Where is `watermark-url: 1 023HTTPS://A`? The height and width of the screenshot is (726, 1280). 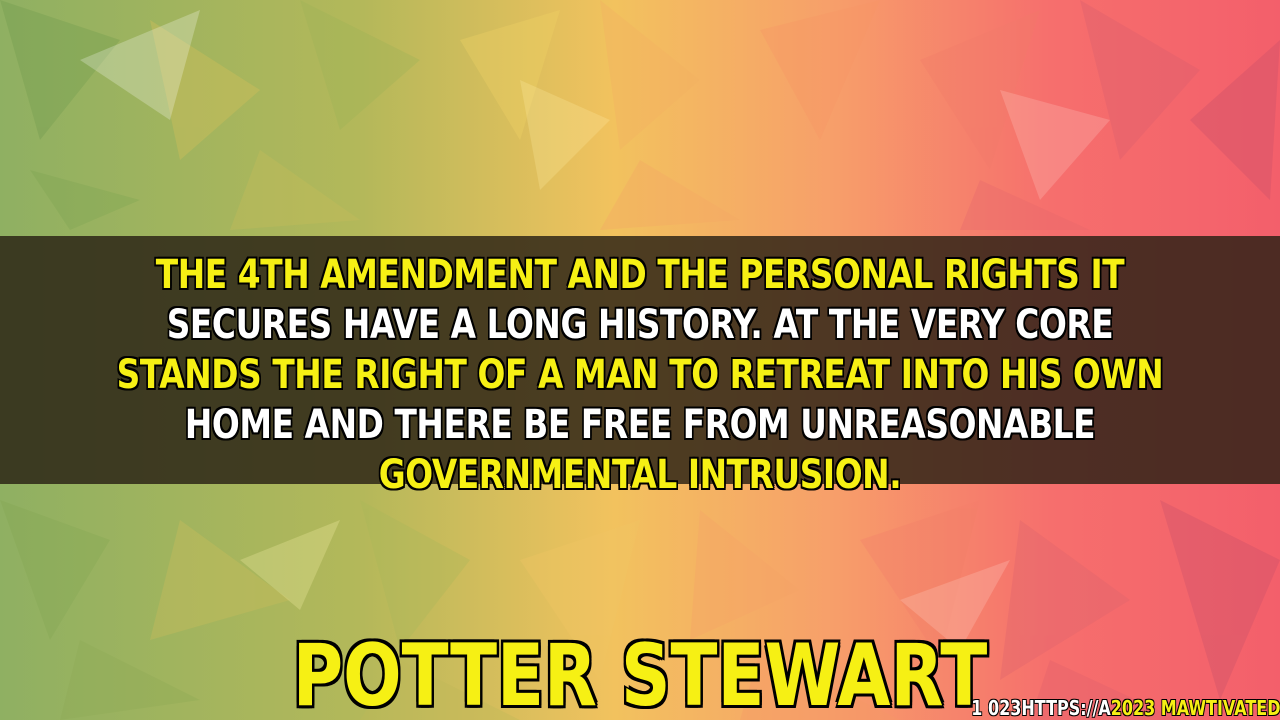 watermark-url: 1 023HTTPS://A is located at coordinates (1040, 708).